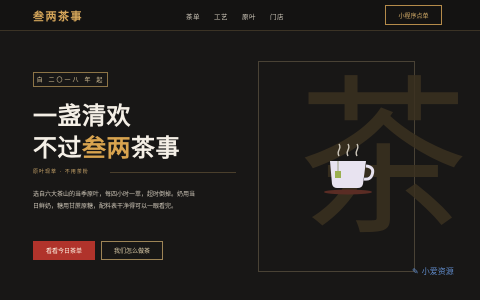 The image size is (480, 300). What do you see at coordinates (235, 16) in the screenshot?
I see `main-nav: 茶单 工艺 原叶 门店` at bounding box center [235, 16].